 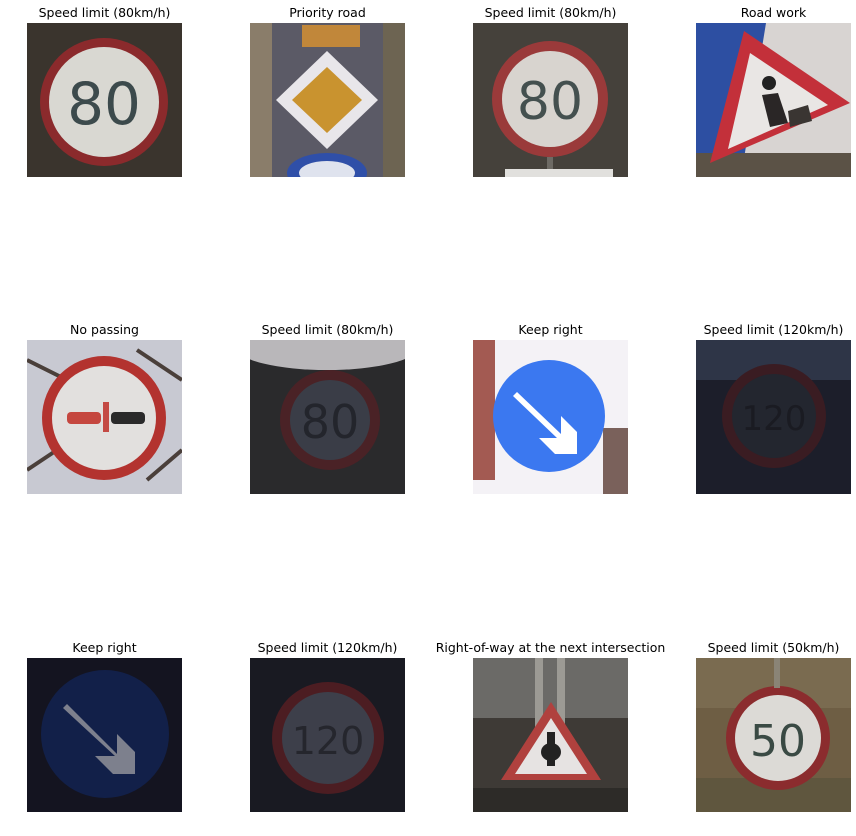 I want to click on panel-title: Speed limit (50km/h), so click(x=773, y=647).